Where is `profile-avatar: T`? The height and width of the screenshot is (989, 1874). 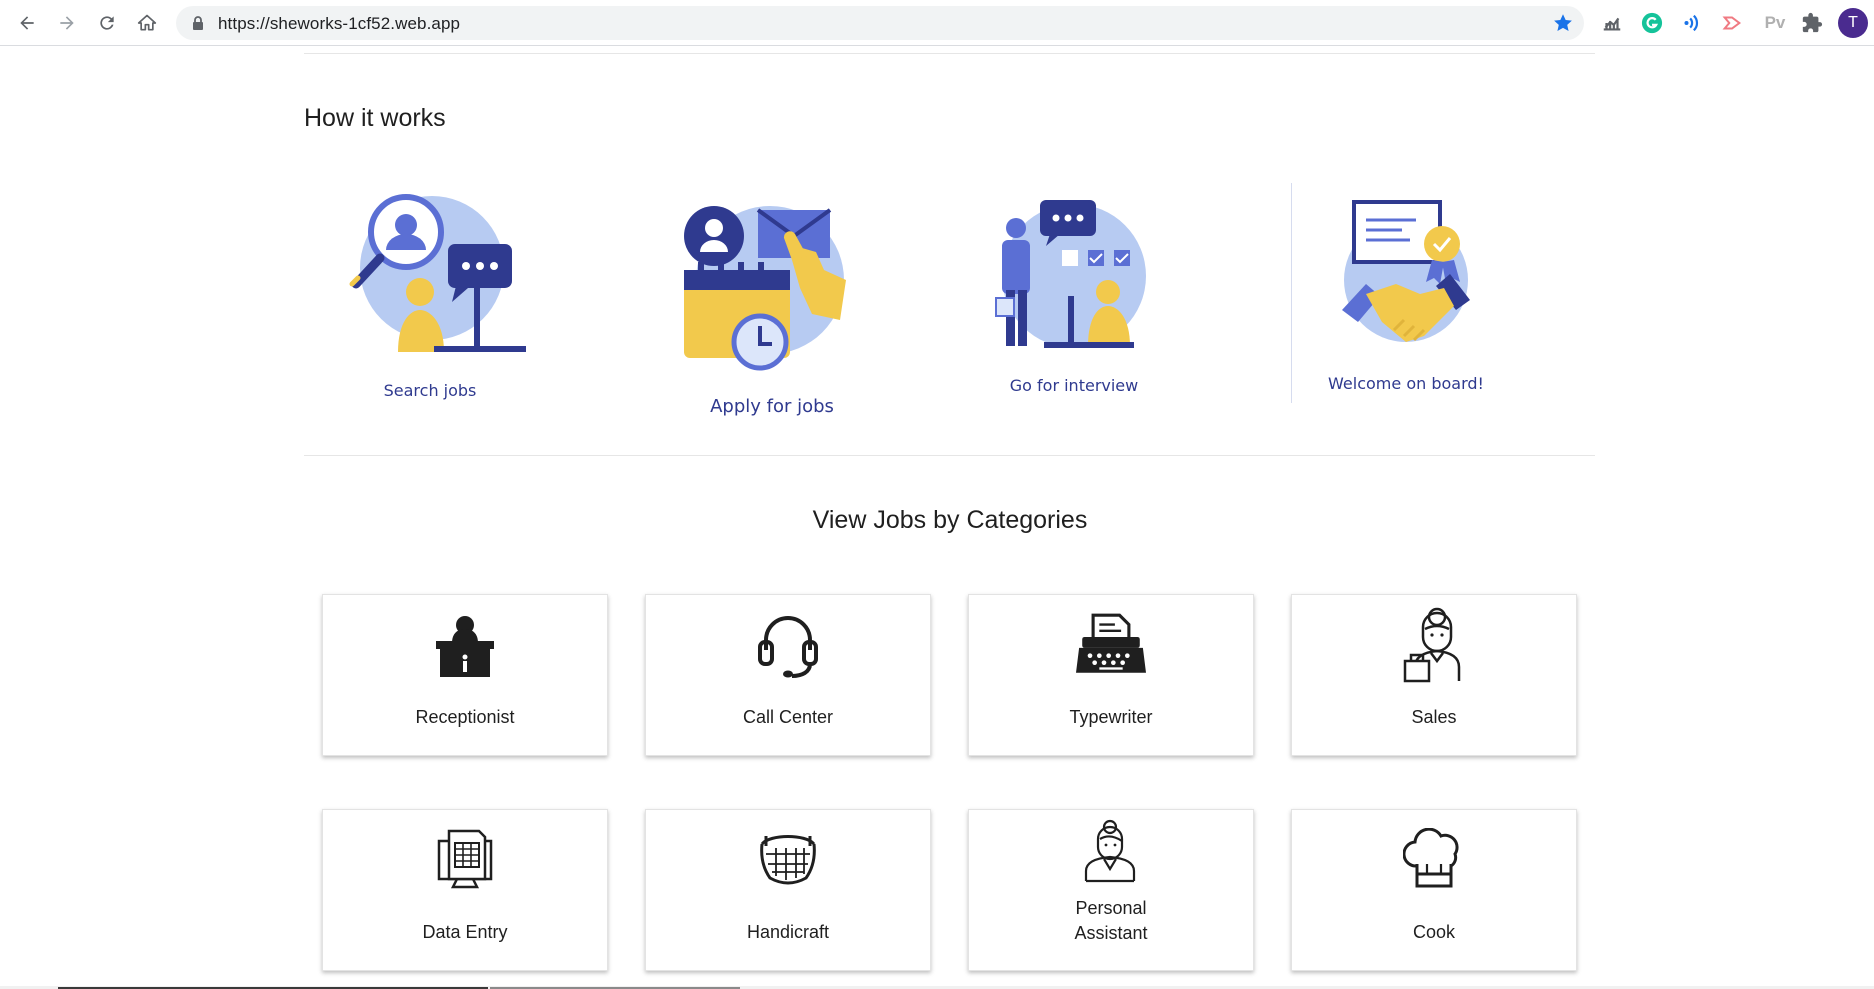
profile-avatar: T is located at coordinates (1853, 23).